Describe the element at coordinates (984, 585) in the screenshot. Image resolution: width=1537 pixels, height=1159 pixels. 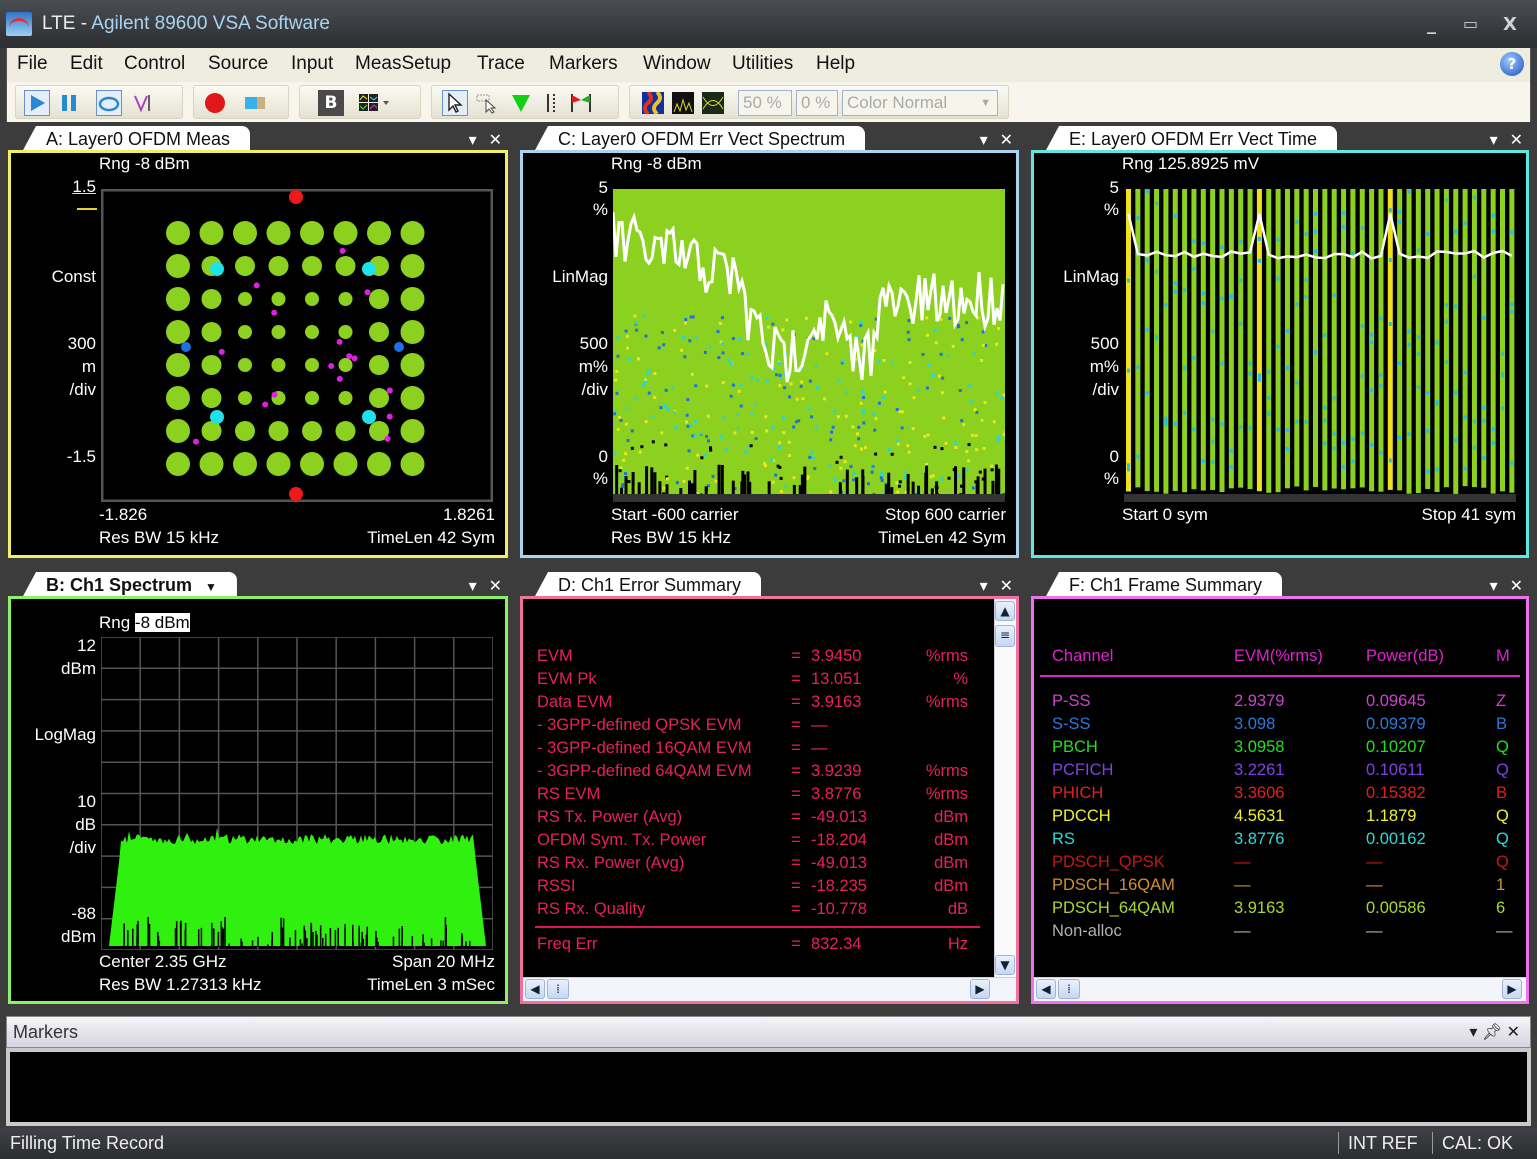
I see `panel-d-menu-icon: ▾` at that location.